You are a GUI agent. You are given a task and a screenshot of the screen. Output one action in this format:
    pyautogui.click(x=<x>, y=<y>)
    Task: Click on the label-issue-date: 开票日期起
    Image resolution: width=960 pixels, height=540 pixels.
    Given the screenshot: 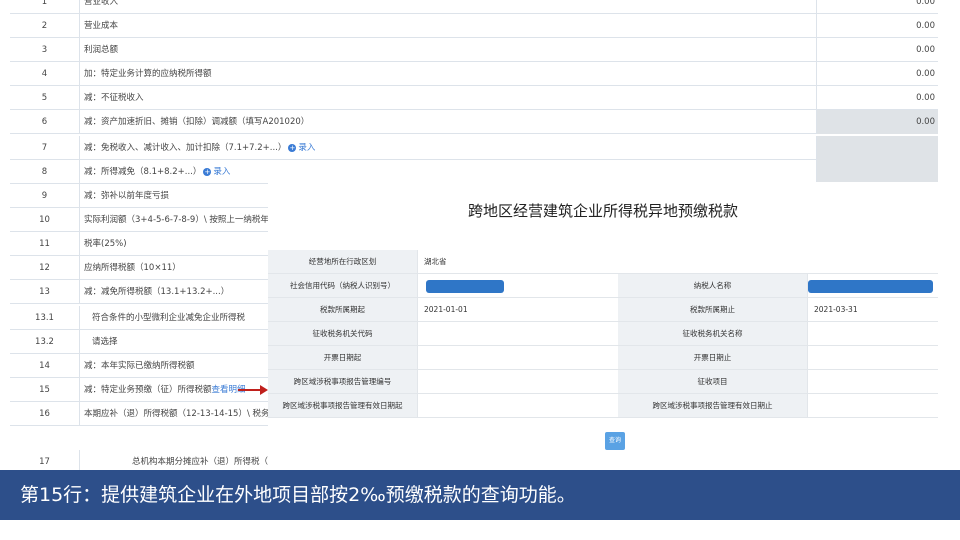 What is the action you would take?
    pyautogui.click(x=343, y=358)
    